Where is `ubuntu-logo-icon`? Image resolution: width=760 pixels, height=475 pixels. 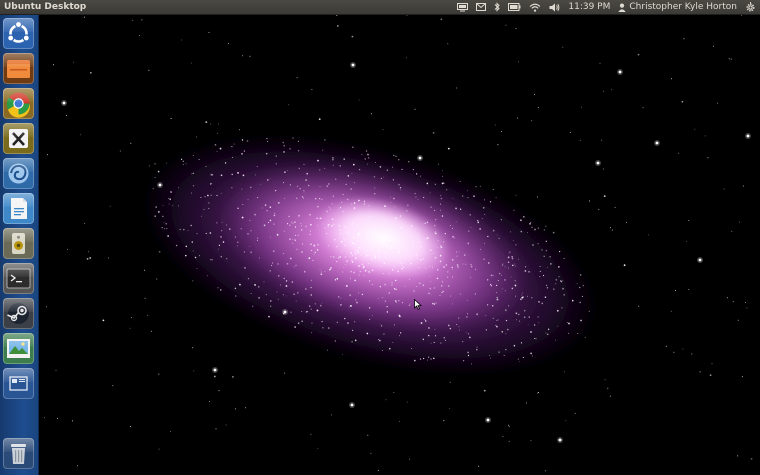 ubuntu-logo-icon is located at coordinates (18, 31).